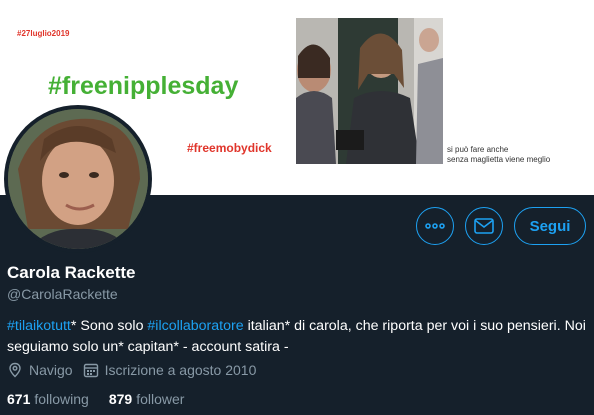  I want to click on banner-photo, so click(369, 91).